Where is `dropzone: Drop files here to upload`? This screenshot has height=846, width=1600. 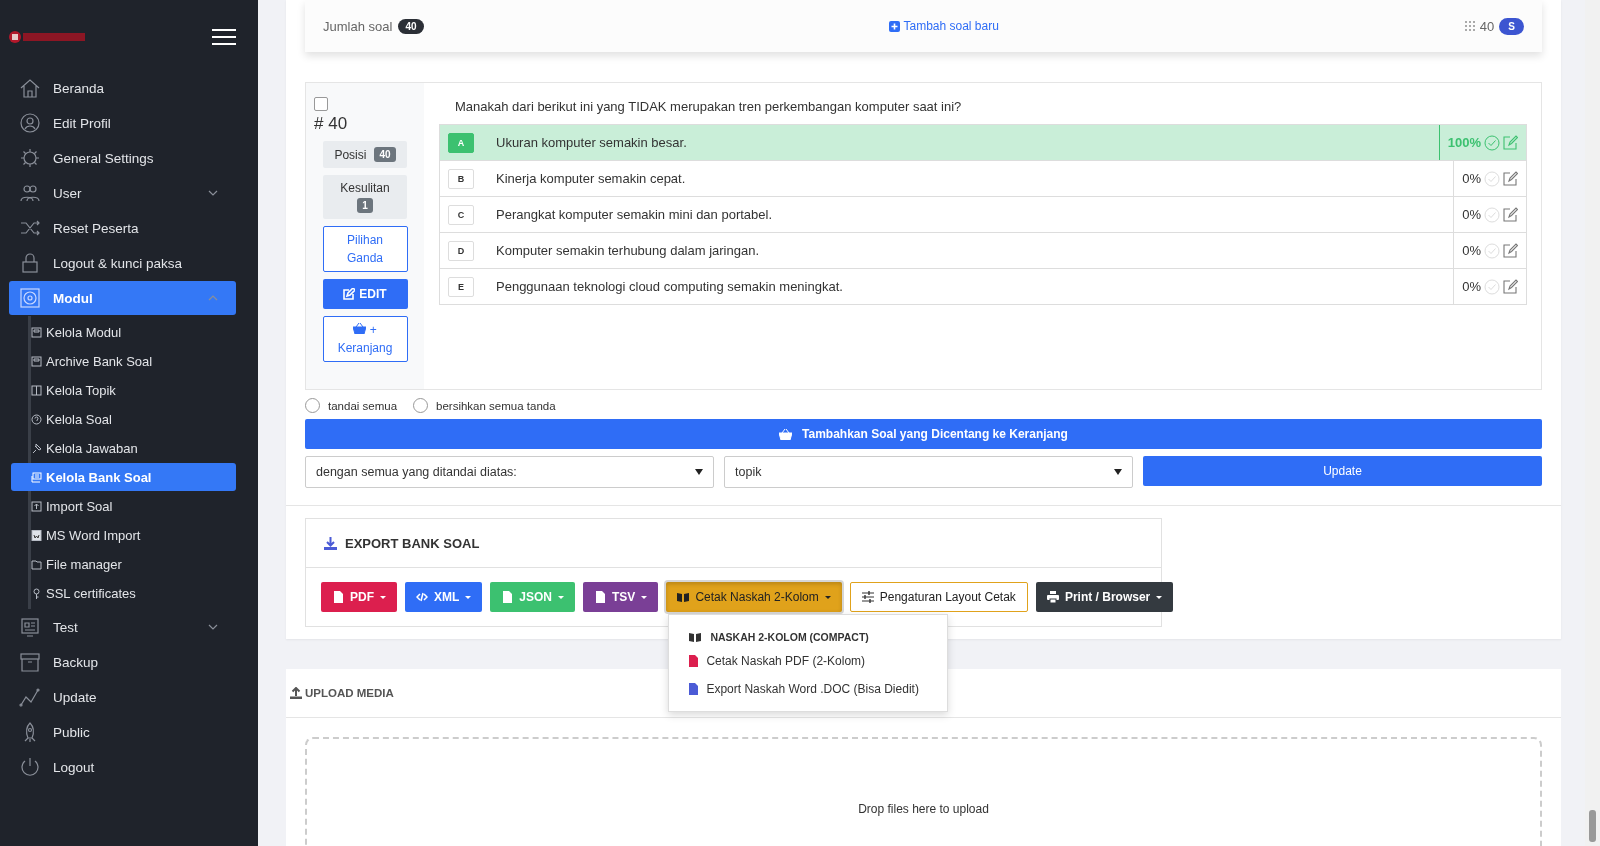 dropzone: Drop files here to upload is located at coordinates (923, 791).